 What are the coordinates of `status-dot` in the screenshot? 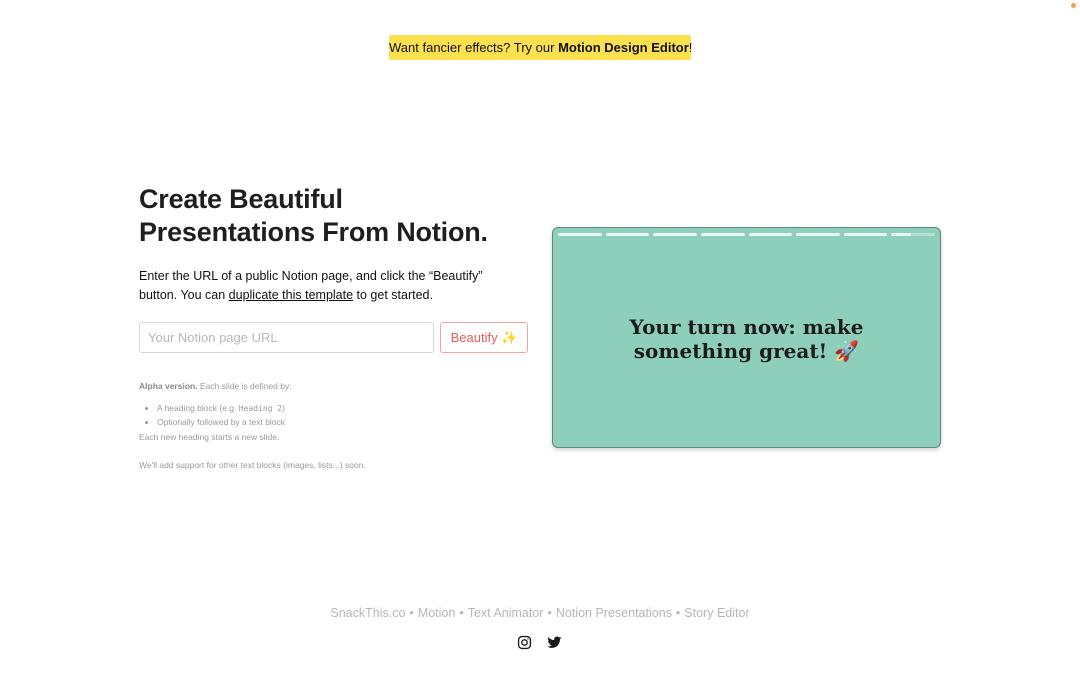 It's located at (1073, 5).